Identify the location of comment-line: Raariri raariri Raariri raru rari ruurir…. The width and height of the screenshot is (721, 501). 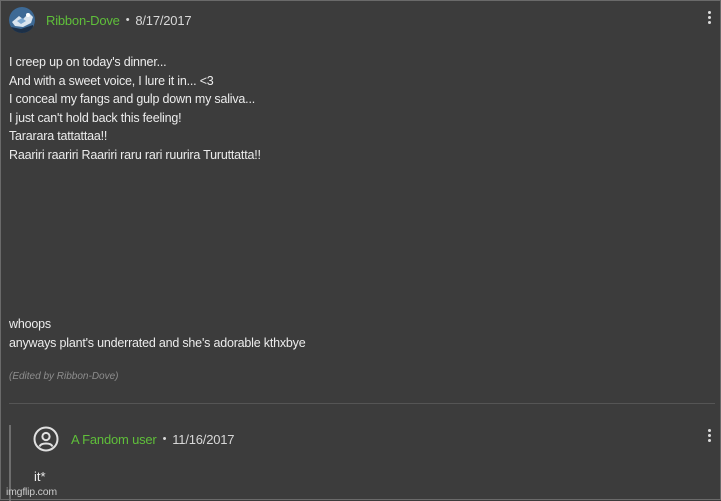
(135, 154).